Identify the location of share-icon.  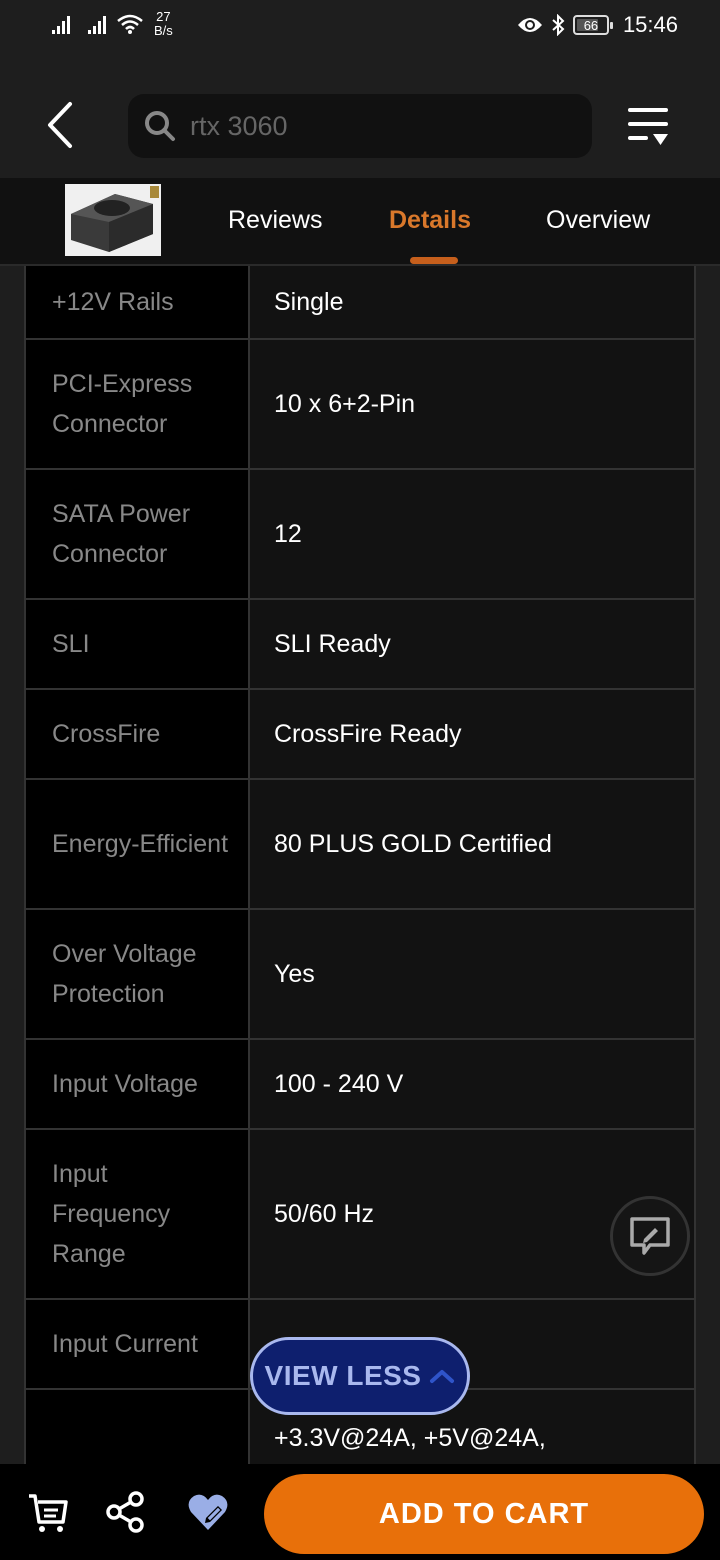
(126, 1512).